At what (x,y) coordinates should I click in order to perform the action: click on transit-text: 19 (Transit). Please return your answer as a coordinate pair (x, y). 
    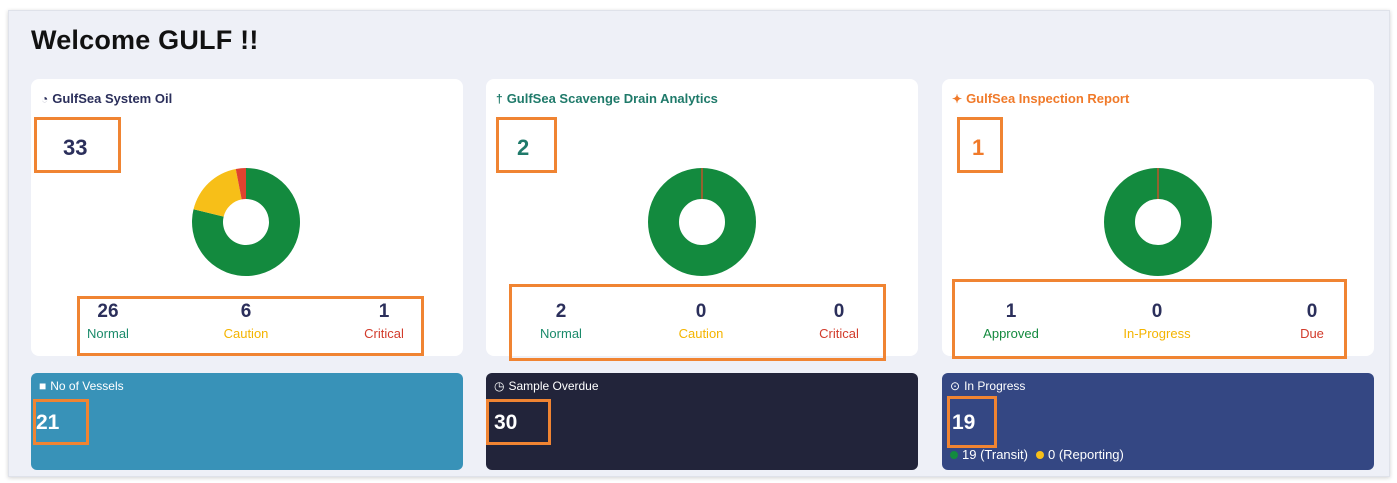
    Looking at the image, I should click on (995, 454).